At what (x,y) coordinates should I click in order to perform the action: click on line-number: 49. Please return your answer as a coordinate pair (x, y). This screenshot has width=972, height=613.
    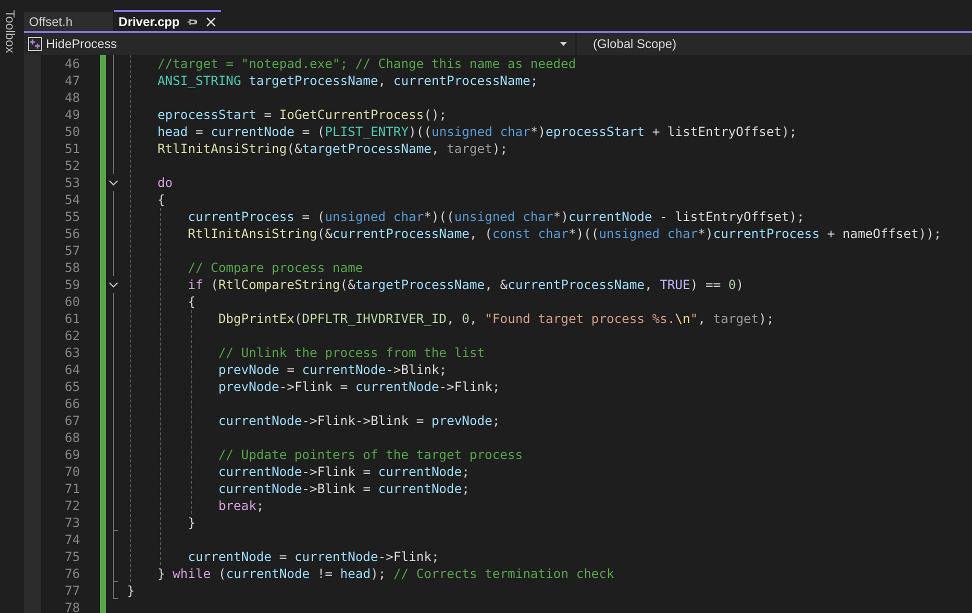
    Looking at the image, I should click on (72, 114).